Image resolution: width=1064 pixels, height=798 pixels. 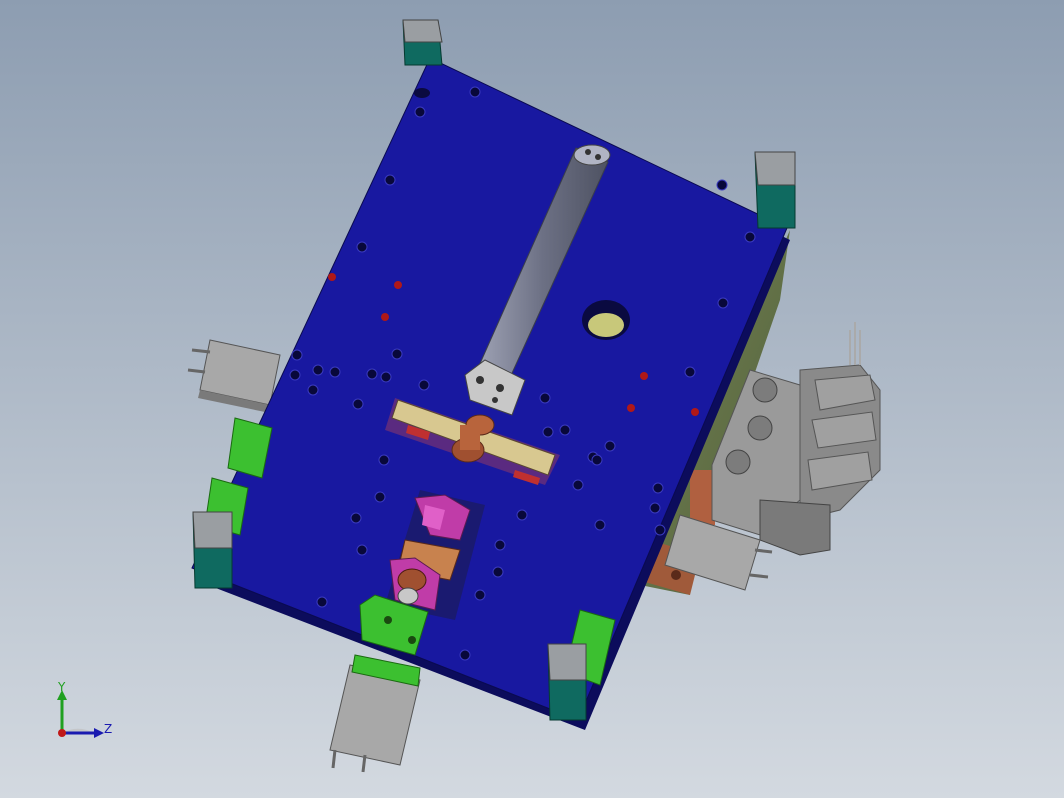 What do you see at coordinates (606, 320) in the screenshot?
I see `center-bore` at bounding box center [606, 320].